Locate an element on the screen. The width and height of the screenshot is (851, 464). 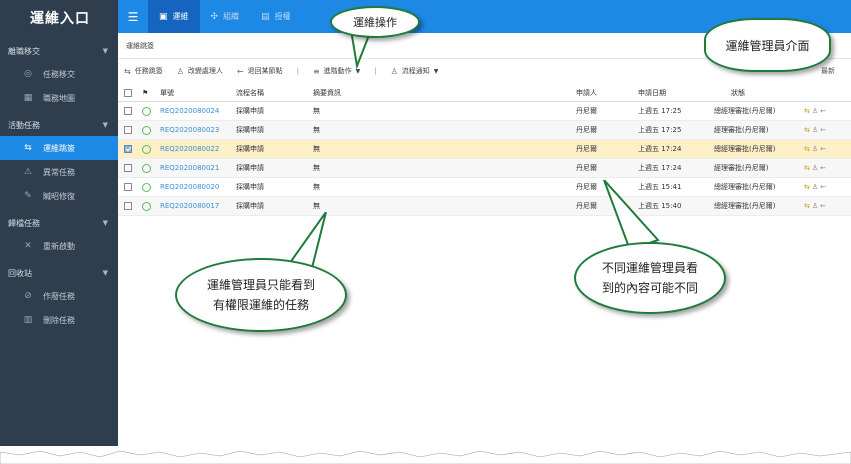
sidebar-item-label: 異常任務 is located at coordinates (59, 172).